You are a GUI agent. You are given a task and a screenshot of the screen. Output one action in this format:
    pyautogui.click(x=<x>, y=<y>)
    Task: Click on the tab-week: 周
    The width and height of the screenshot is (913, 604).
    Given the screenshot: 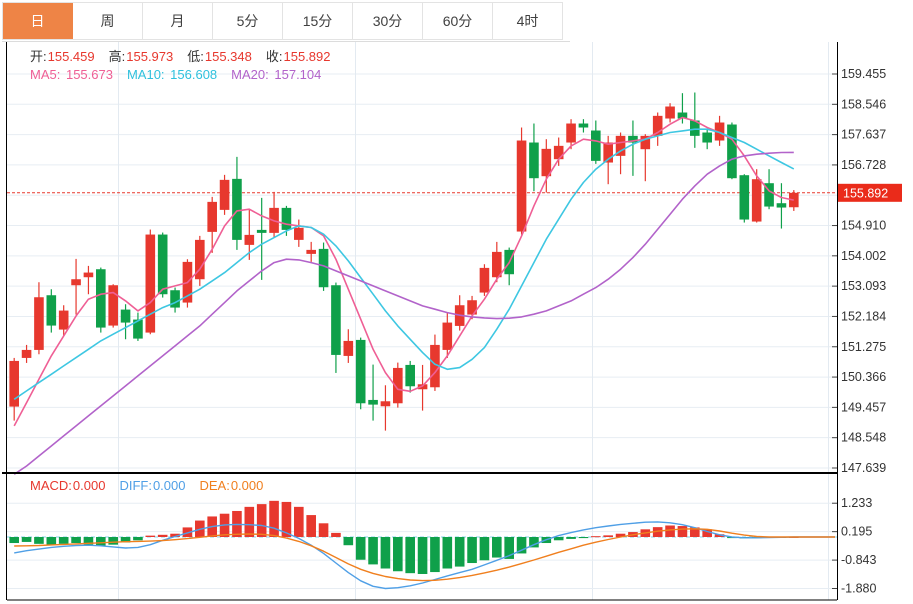 What is the action you would take?
    pyautogui.click(x=108, y=21)
    